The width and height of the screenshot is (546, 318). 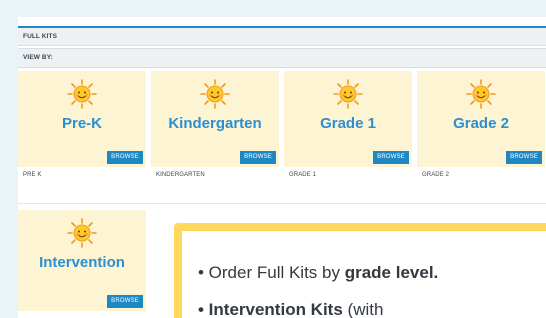 I want to click on row-divider, so click(x=282, y=203).